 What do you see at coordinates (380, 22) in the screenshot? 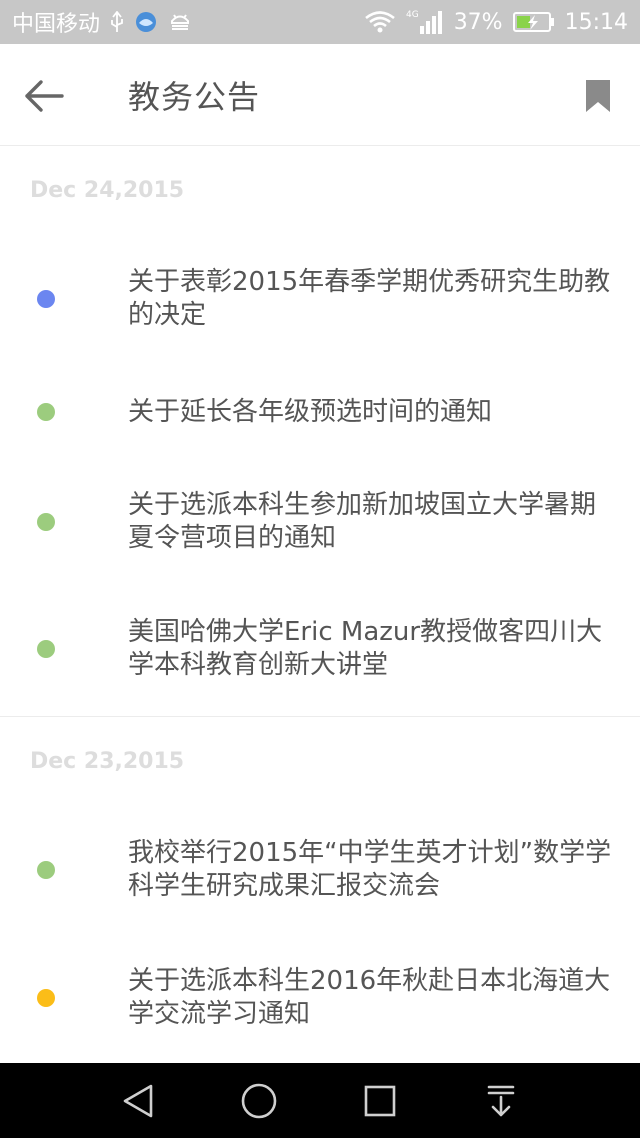
I see `wifi-icon` at bounding box center [380, 22].